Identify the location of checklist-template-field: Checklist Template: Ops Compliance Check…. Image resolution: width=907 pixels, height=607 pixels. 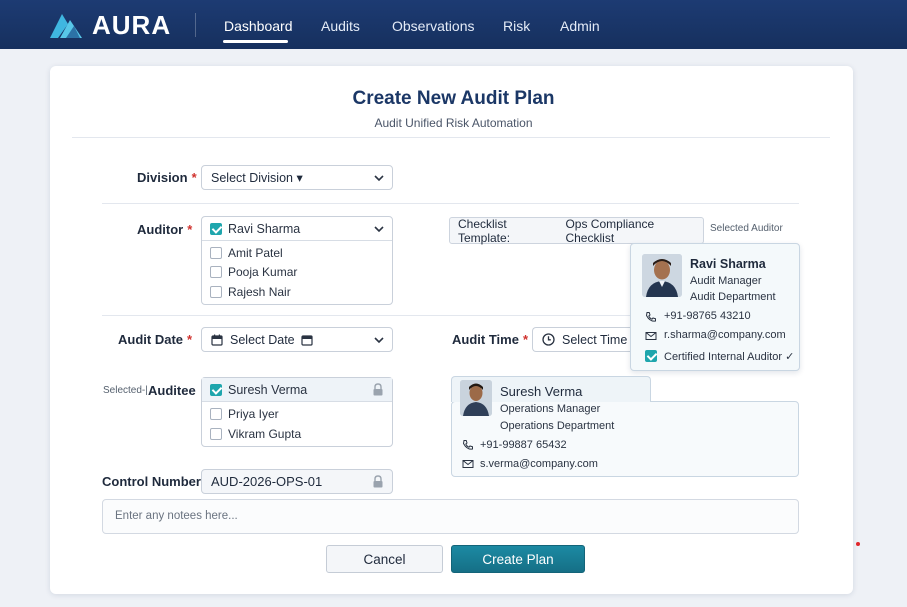
(576, 230).